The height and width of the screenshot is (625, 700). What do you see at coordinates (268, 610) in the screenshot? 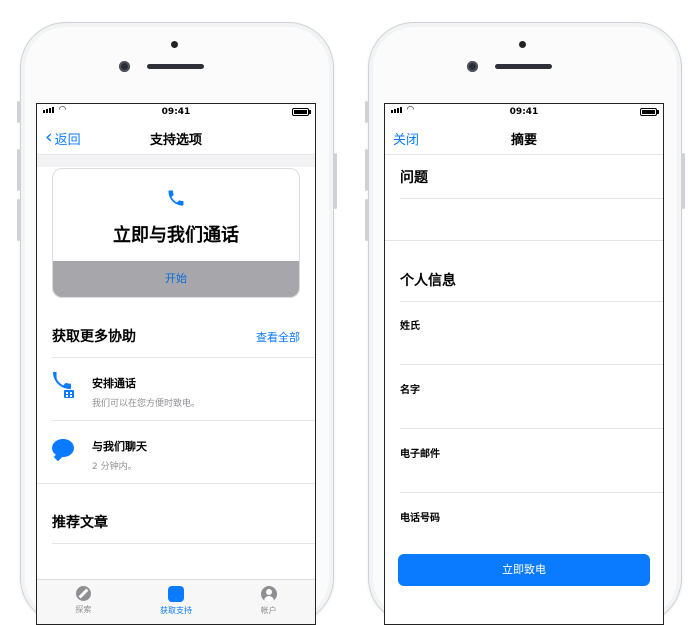
I see `tab-label: 帐户` at bounding box center [268, 610].